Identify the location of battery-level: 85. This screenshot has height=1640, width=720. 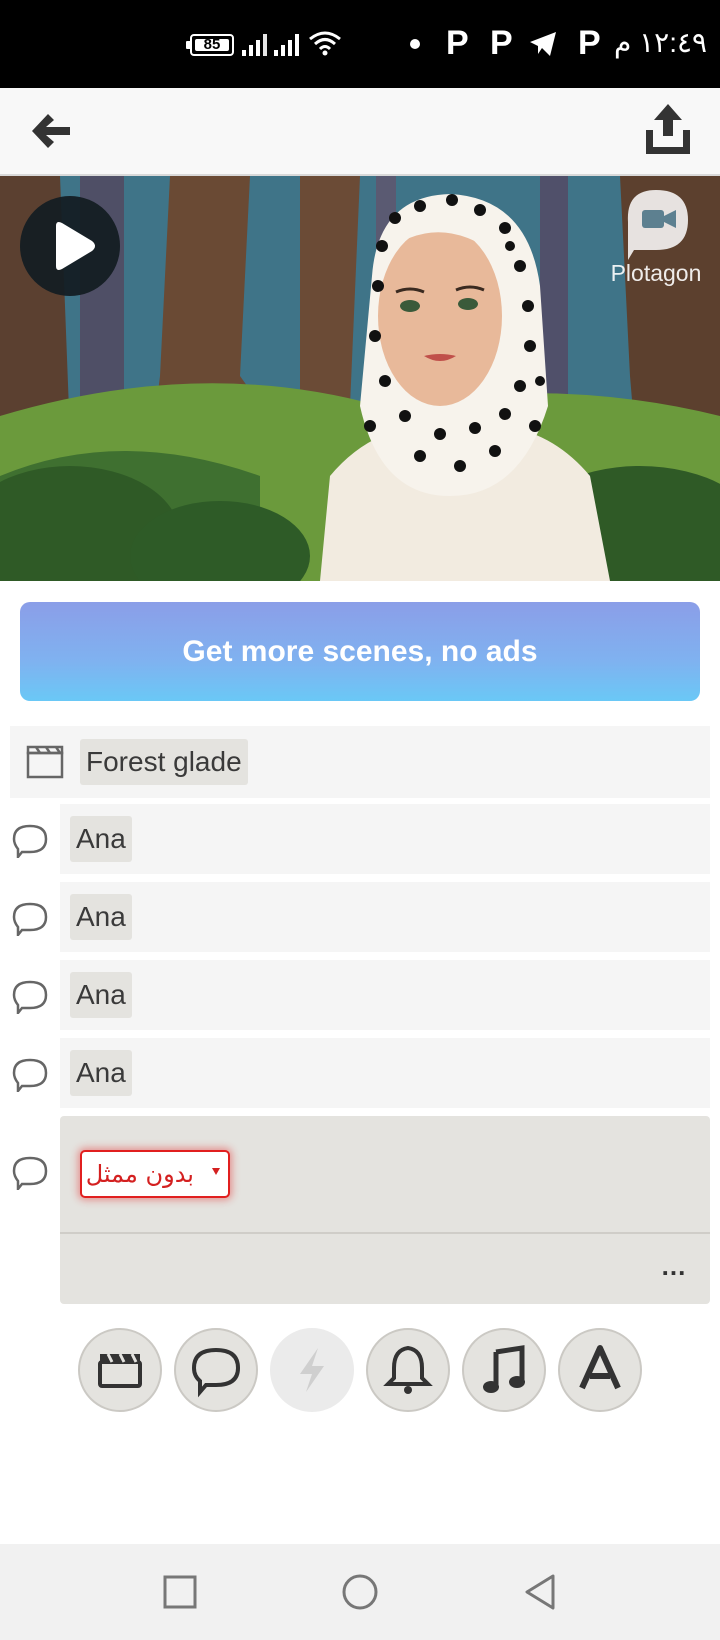
(212, 44).